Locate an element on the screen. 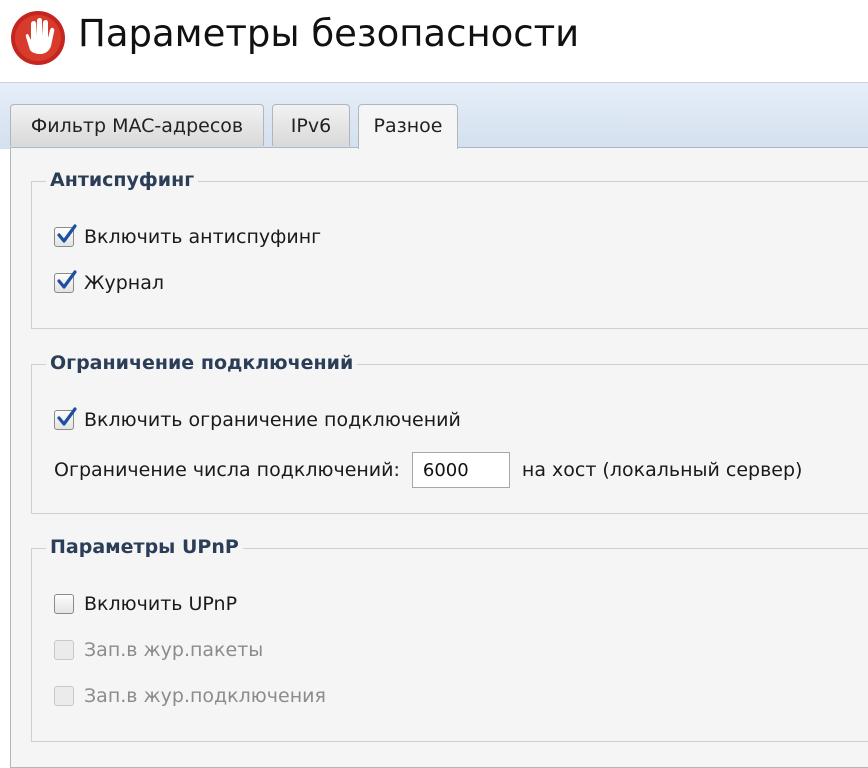 This screenshot has width=868, height=768. upnp-enable-label: Включить UPnP is located at coordinates (161, 604).